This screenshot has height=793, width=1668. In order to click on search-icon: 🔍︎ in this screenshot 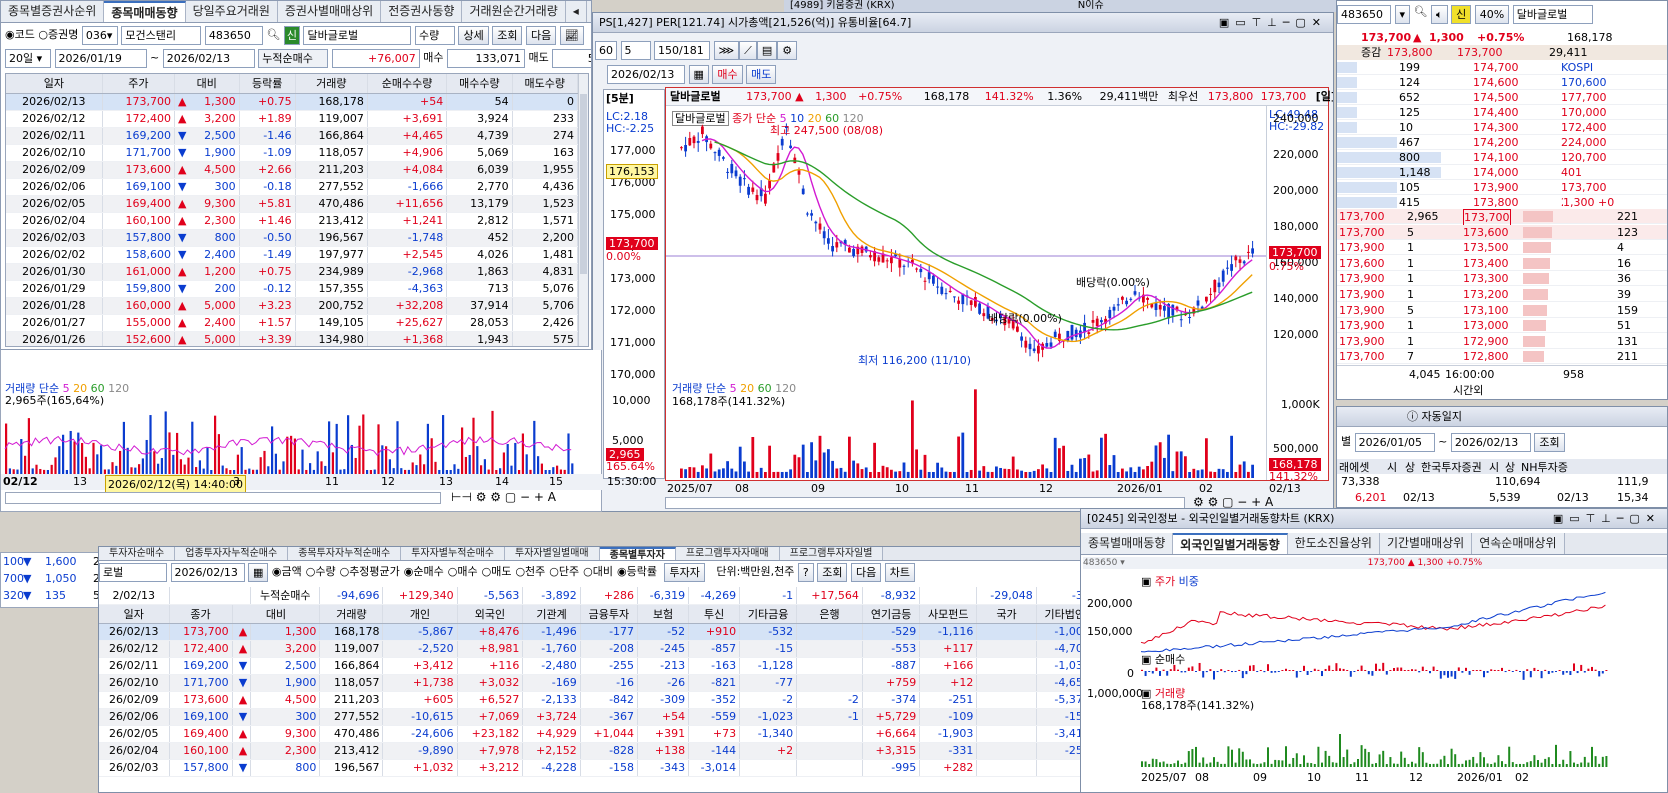, I will do `click(273, 35)`.